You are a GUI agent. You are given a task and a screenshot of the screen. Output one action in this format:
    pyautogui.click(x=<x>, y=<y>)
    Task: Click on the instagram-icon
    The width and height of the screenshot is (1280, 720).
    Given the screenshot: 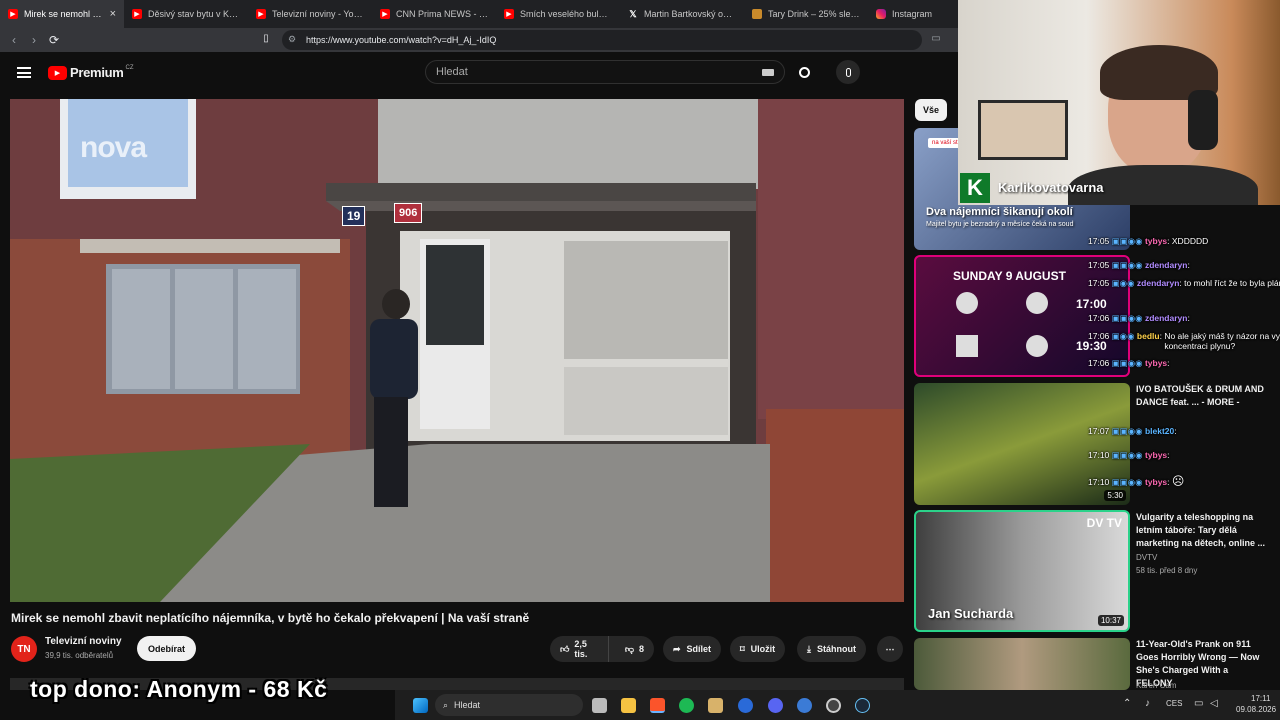 What is the action you would take?
    pyautogui.click(x=881, y=14)
    